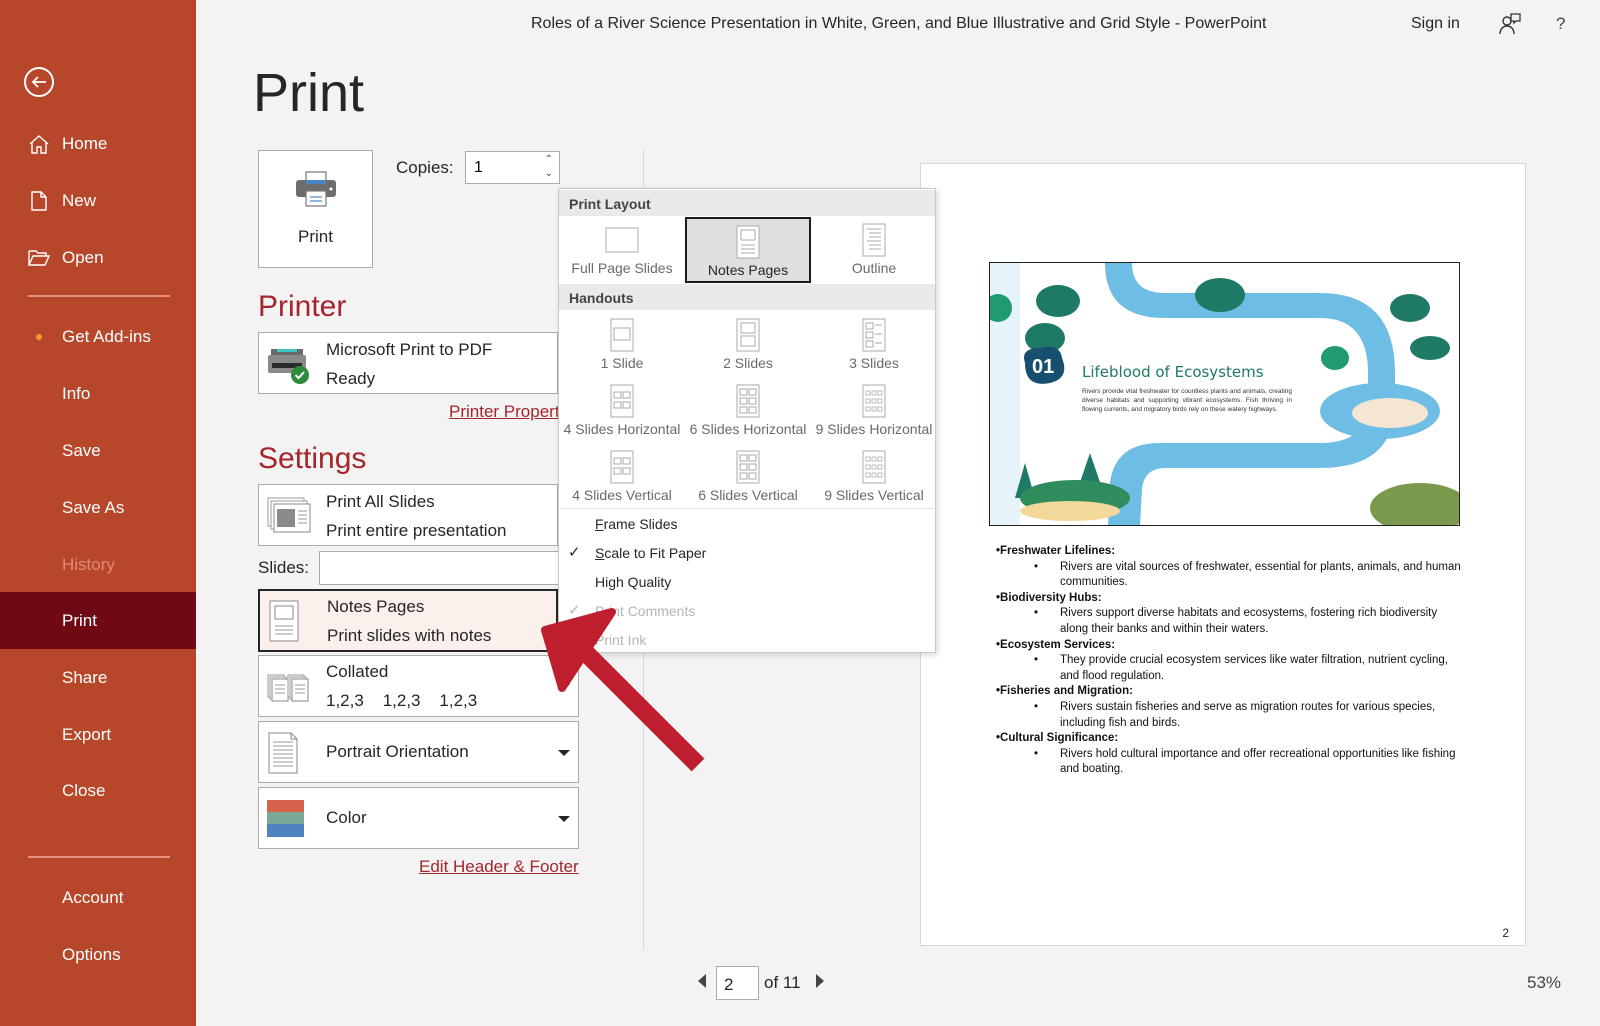  Describe the element at coordinates (874, 240) in the screenshot. I see `outline-icon` at that location.